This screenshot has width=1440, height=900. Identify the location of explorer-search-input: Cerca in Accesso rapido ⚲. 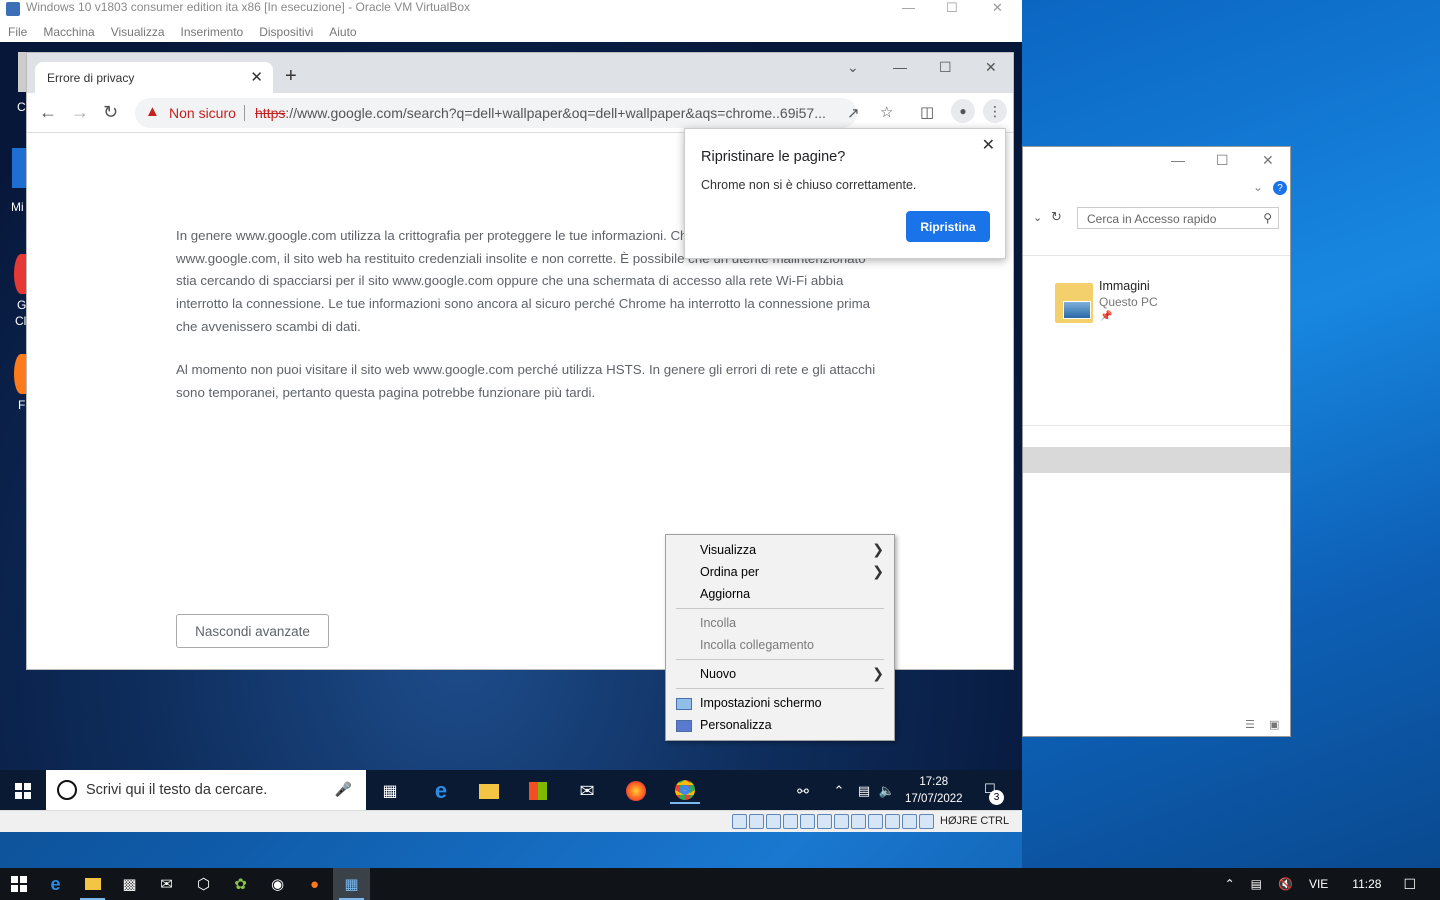
(1178, 218).